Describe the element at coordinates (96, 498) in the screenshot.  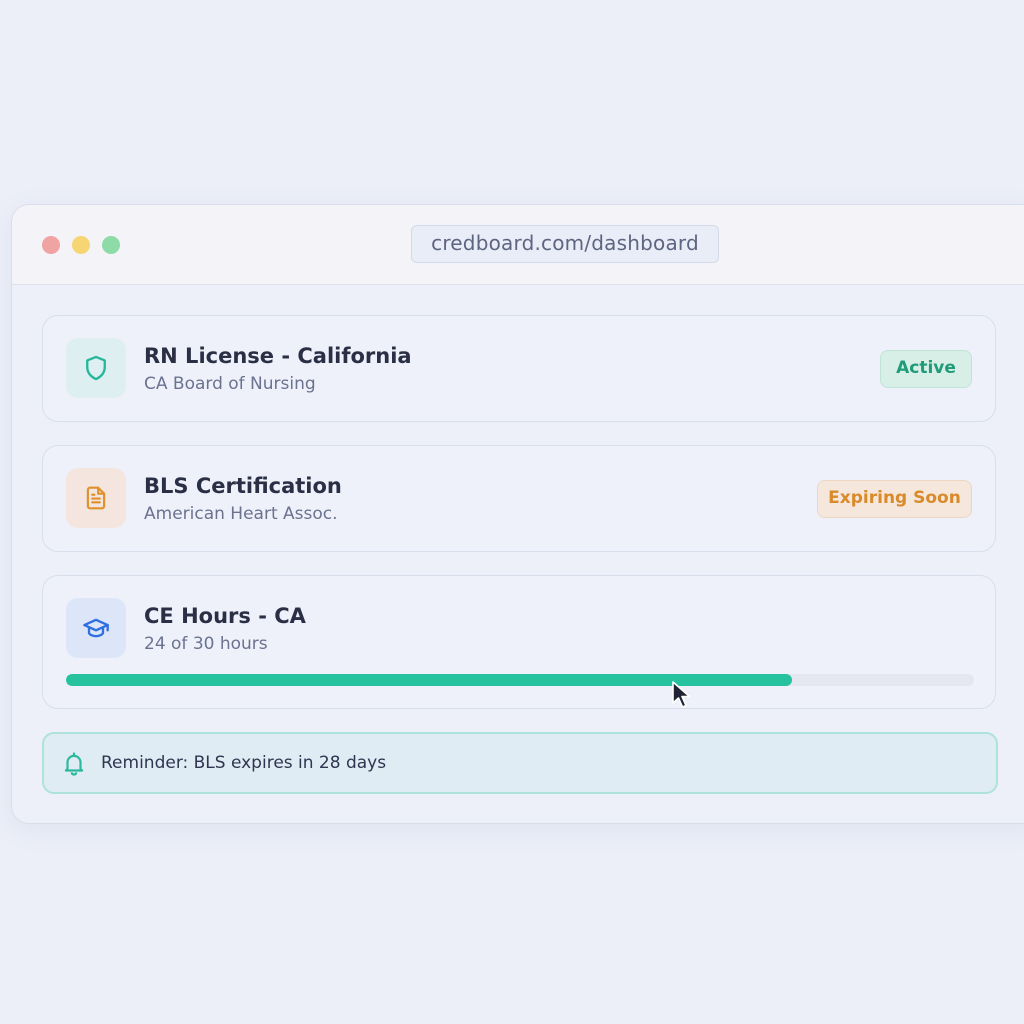
I see `document-icon` at that location.